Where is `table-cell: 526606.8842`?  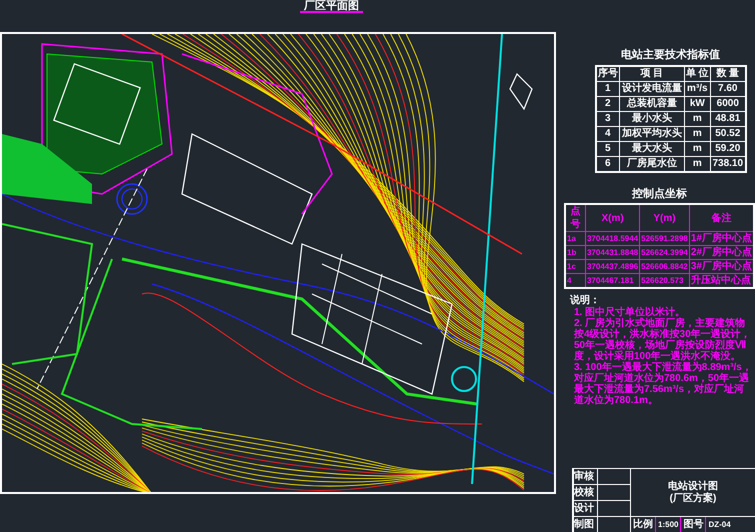 table-cell: 526606.8842 is located at coordinates (665, 267).